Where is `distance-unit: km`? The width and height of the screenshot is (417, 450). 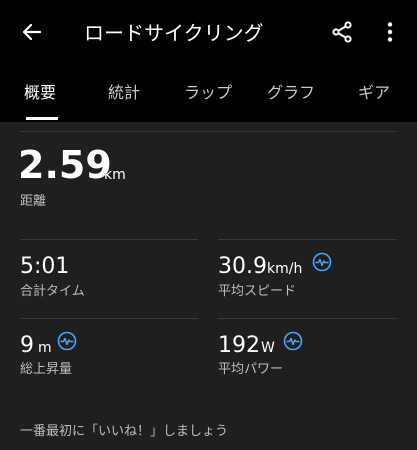 distance-unit: km is located at coordinates (115, 175).